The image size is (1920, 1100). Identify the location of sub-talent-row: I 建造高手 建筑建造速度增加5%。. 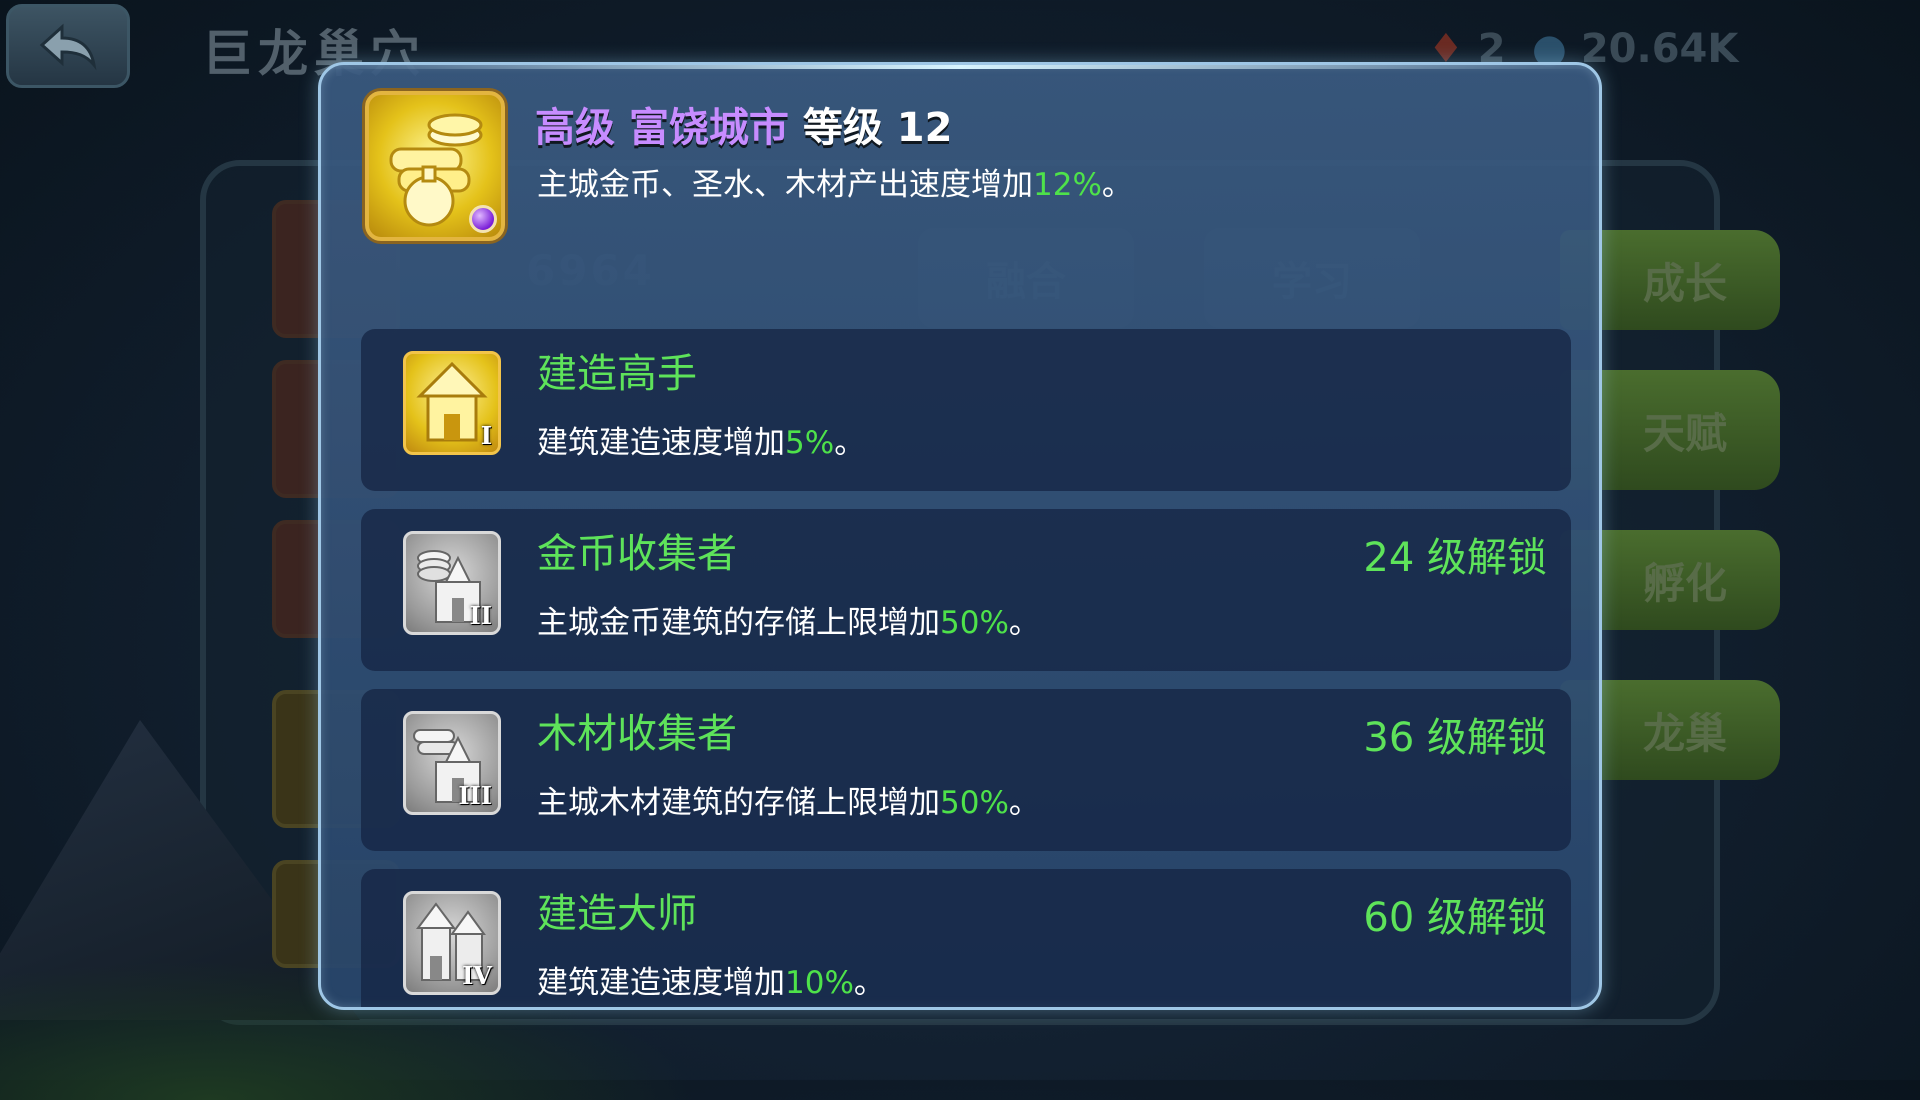
(966, 410).